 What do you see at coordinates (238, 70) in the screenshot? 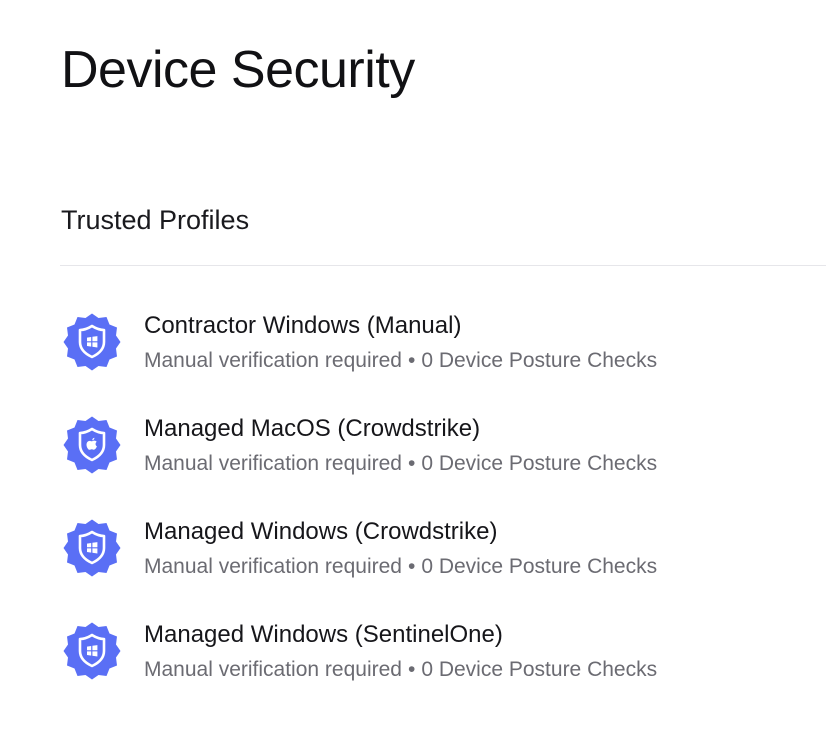
I see `page-title: Device Security` at bounding box center [238, 70].